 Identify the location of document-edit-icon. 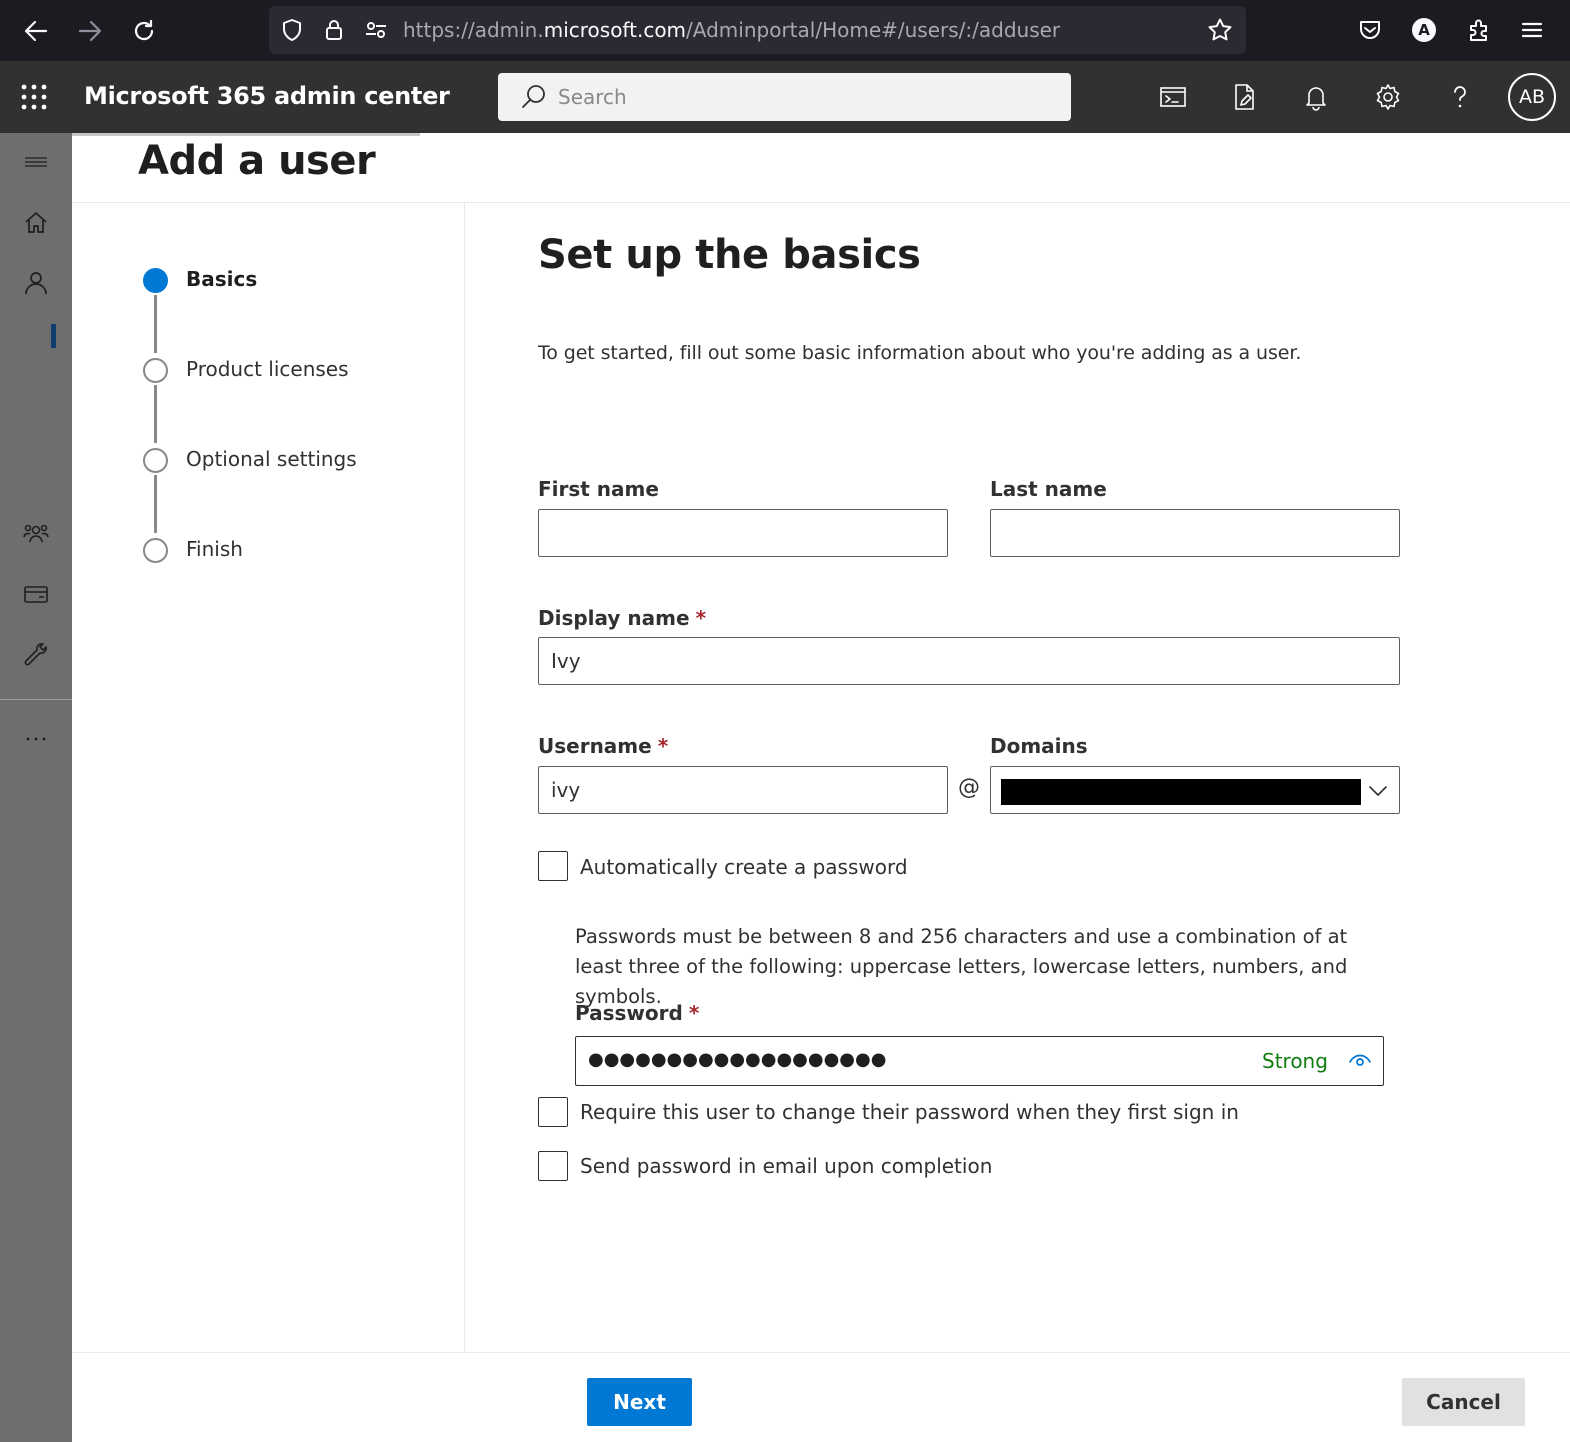
(1244, 97).